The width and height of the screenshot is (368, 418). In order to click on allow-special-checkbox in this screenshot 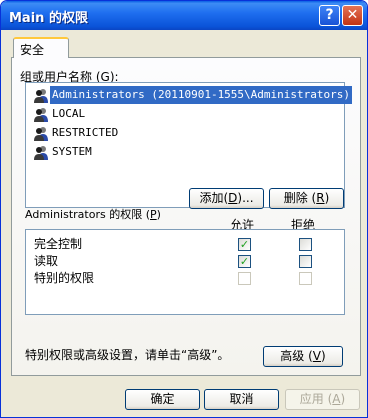, I will do `click(244, 278)`.